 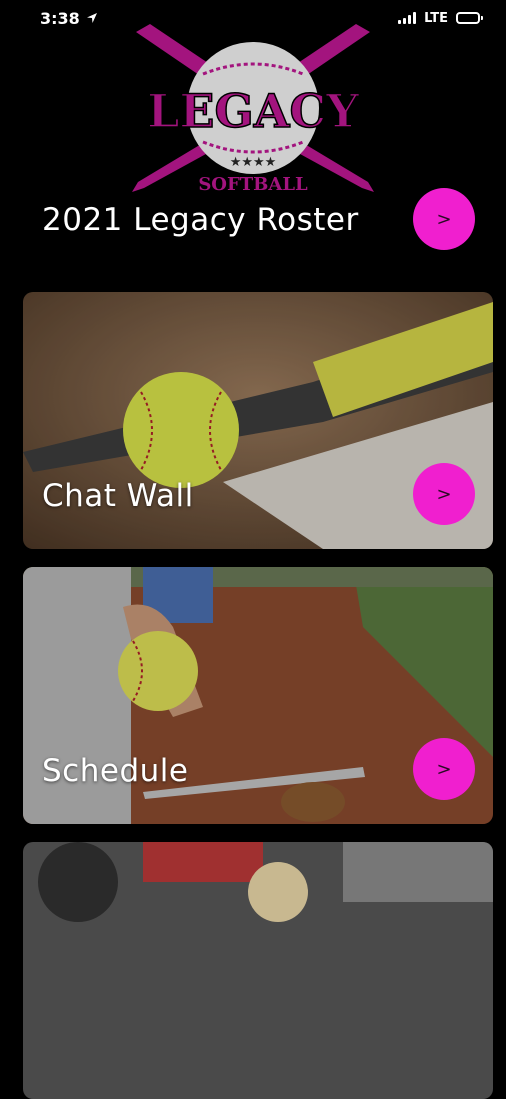 I want to click on location-arrow-icon, so click(x=91, y=18).